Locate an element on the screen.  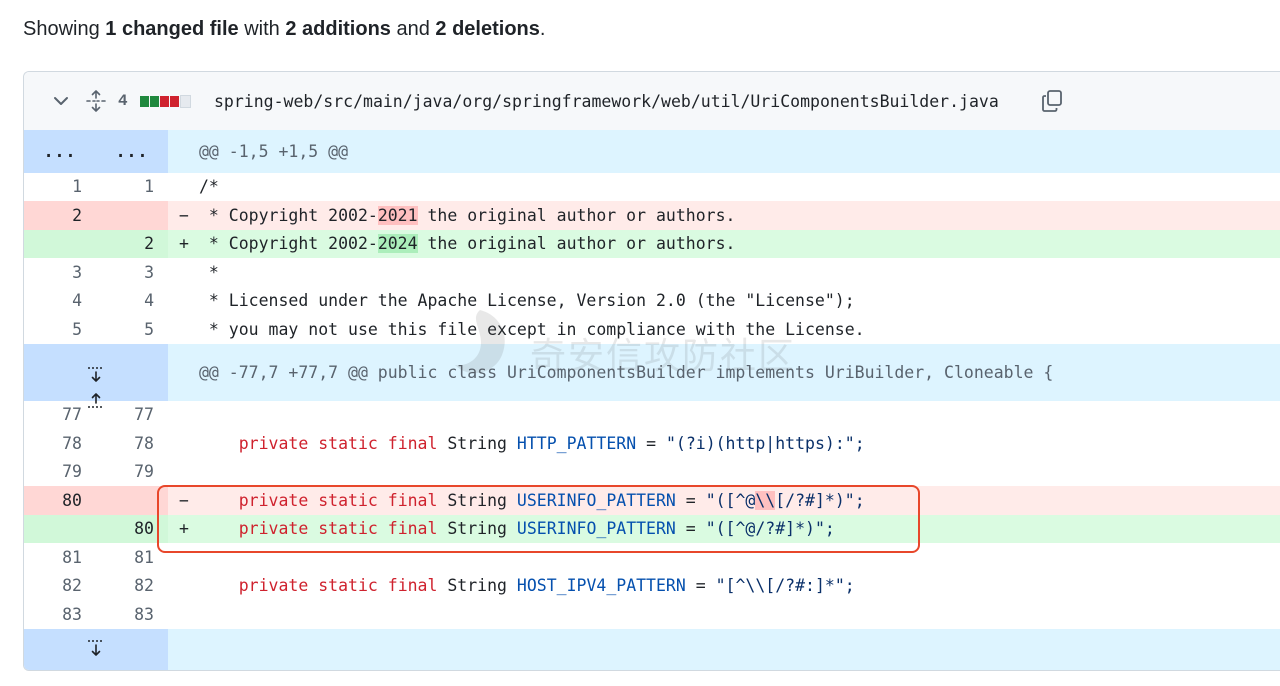
old-line-number: 3 is located at coordinates (60, 272).